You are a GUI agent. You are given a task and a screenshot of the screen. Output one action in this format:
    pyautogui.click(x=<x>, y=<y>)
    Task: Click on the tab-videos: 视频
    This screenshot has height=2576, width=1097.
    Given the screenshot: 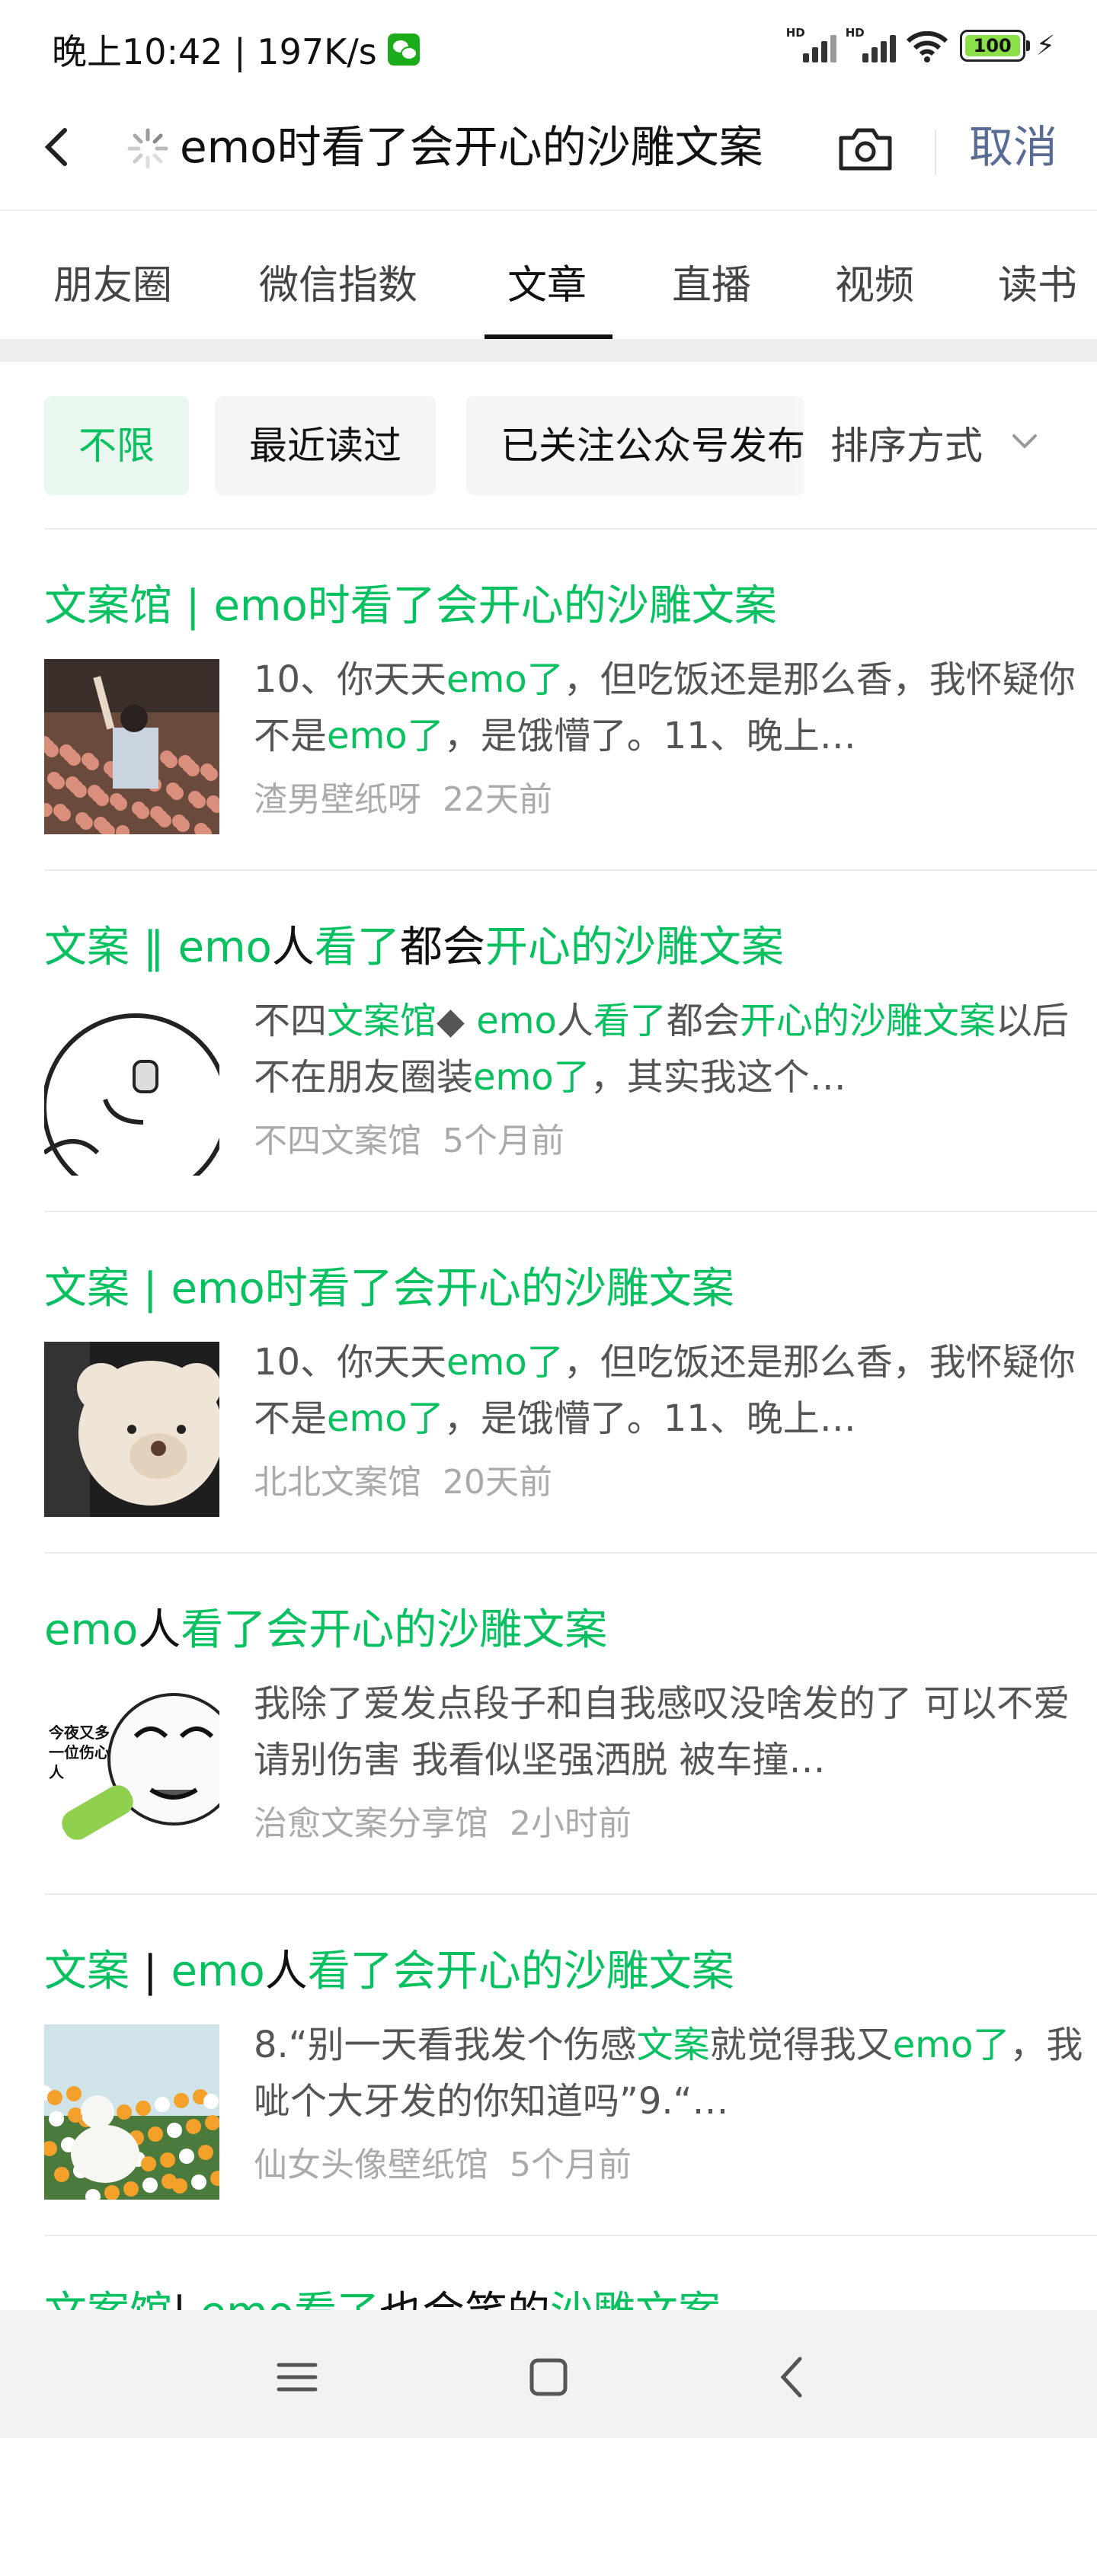 What is the action you would take?
    pyautogui.click(x=874, y=281)
    